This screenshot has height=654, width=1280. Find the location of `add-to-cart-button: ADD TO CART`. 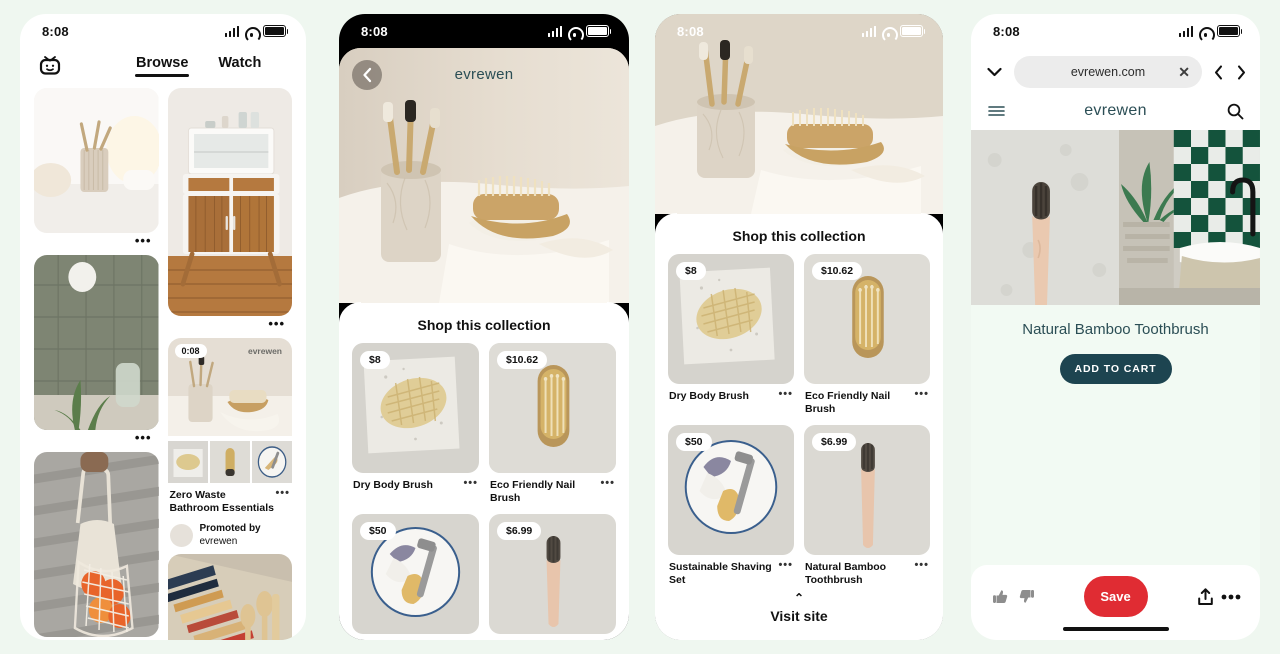

add-to-cart-button: ADD TO CART is located at coordinates (1115, 368).